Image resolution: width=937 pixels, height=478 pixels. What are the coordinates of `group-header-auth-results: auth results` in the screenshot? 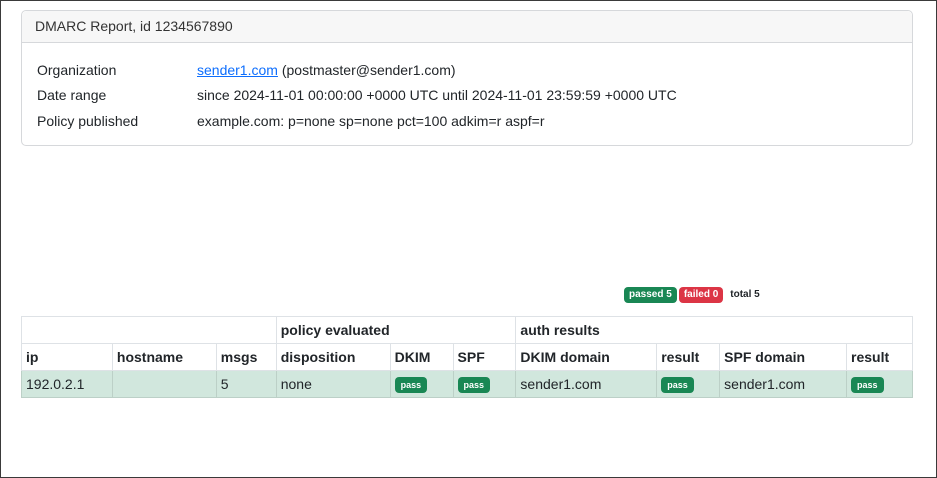 It's located at (714, 330).